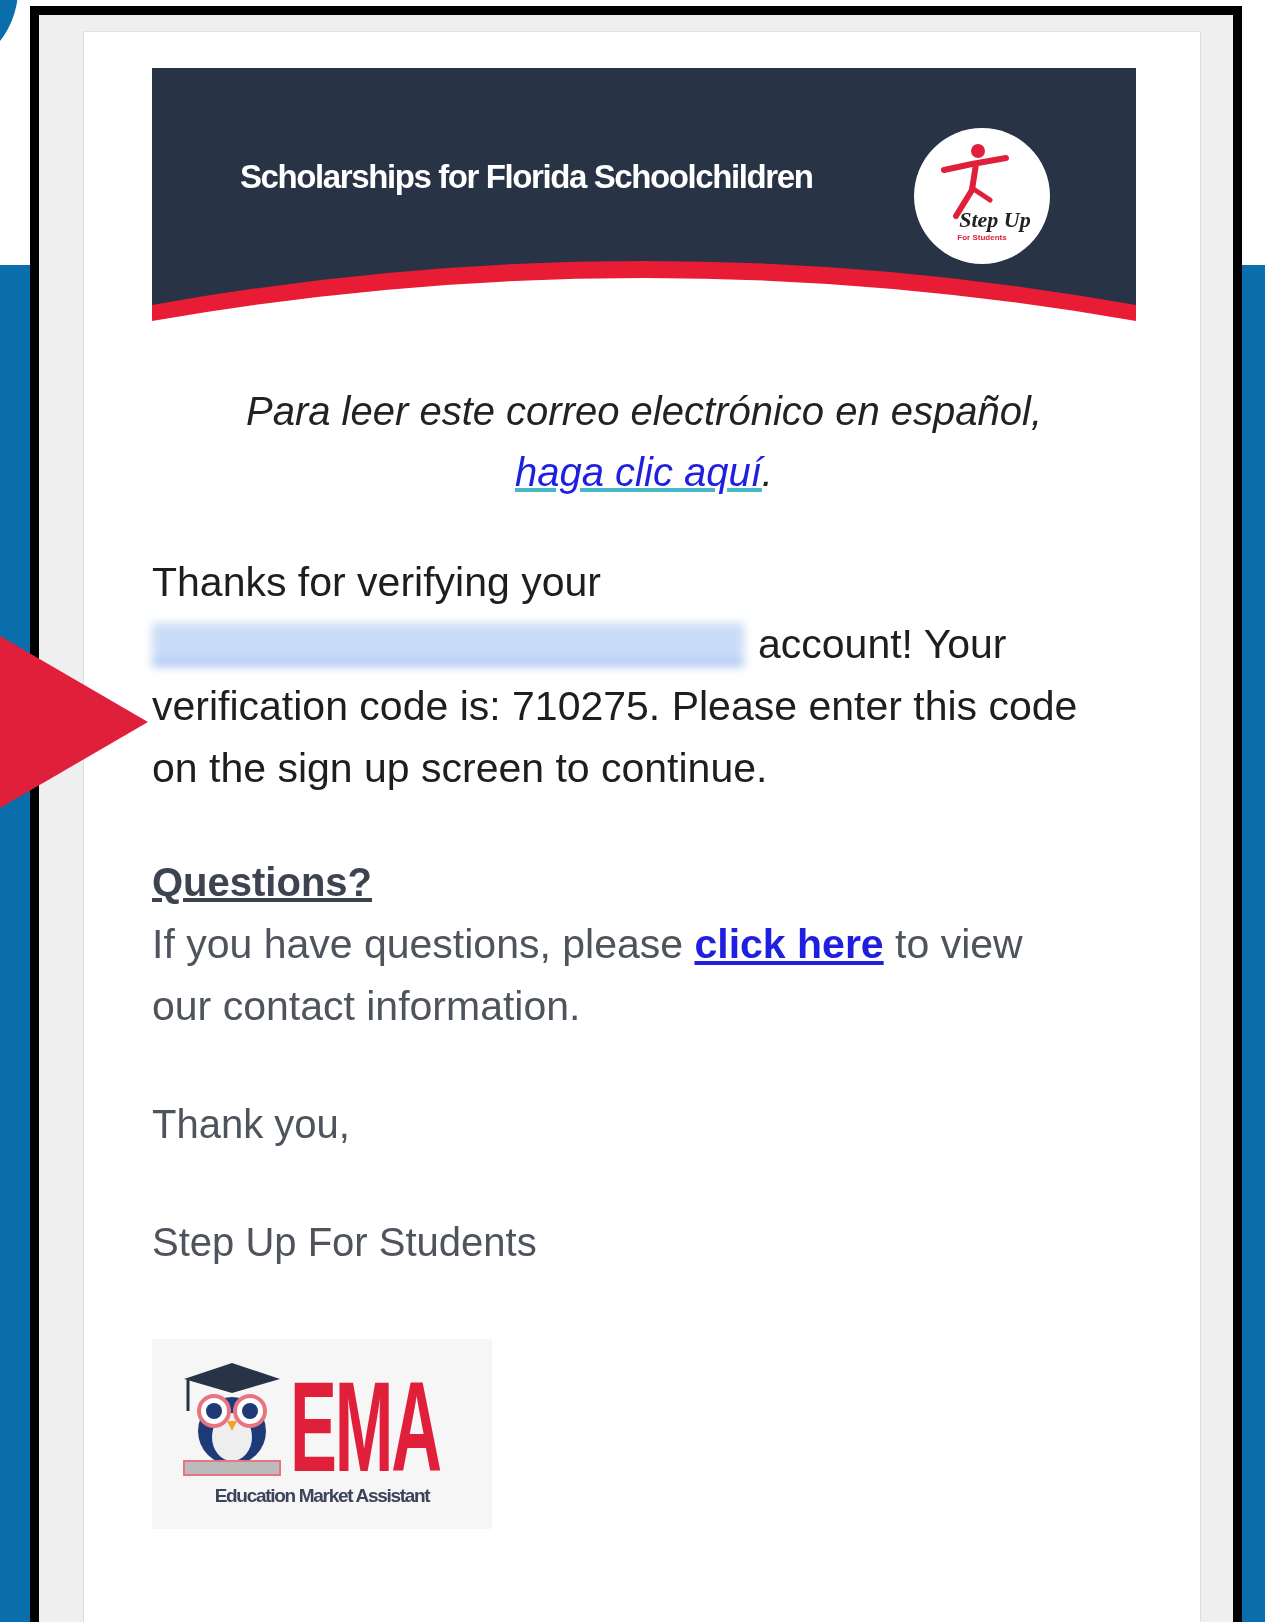 This screenshot has width=1265, height=1622. I want to click on questions-heading: Questions?, so click(263, 882).